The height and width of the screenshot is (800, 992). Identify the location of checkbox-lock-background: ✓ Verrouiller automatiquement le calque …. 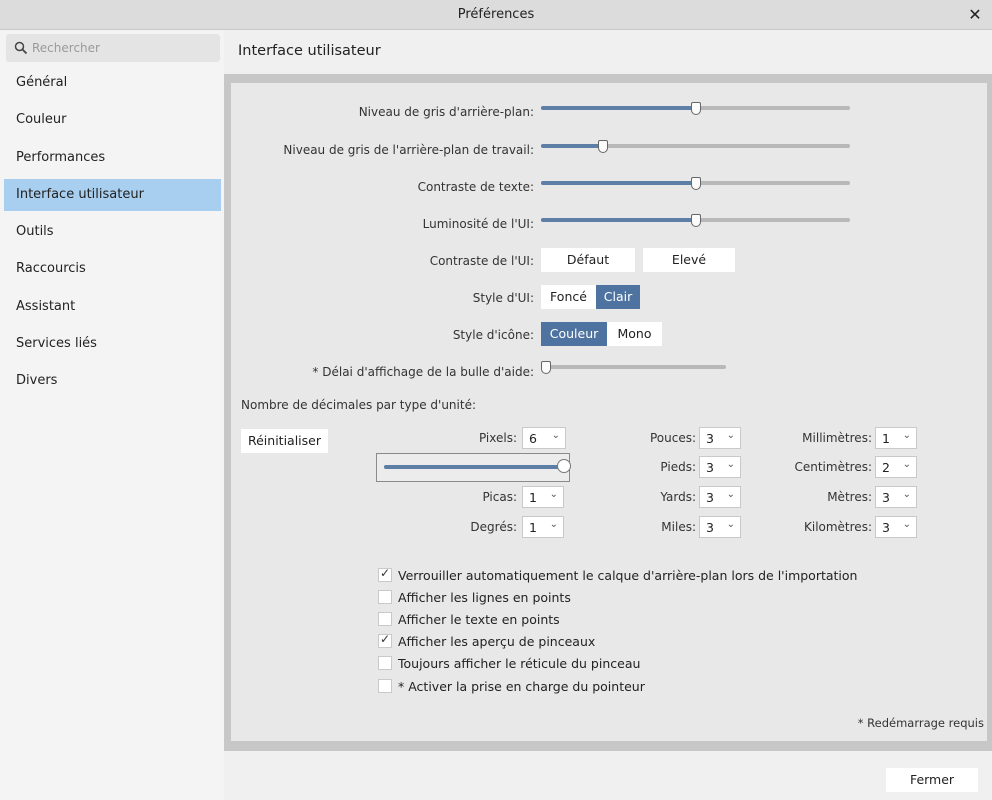
(617, 575).